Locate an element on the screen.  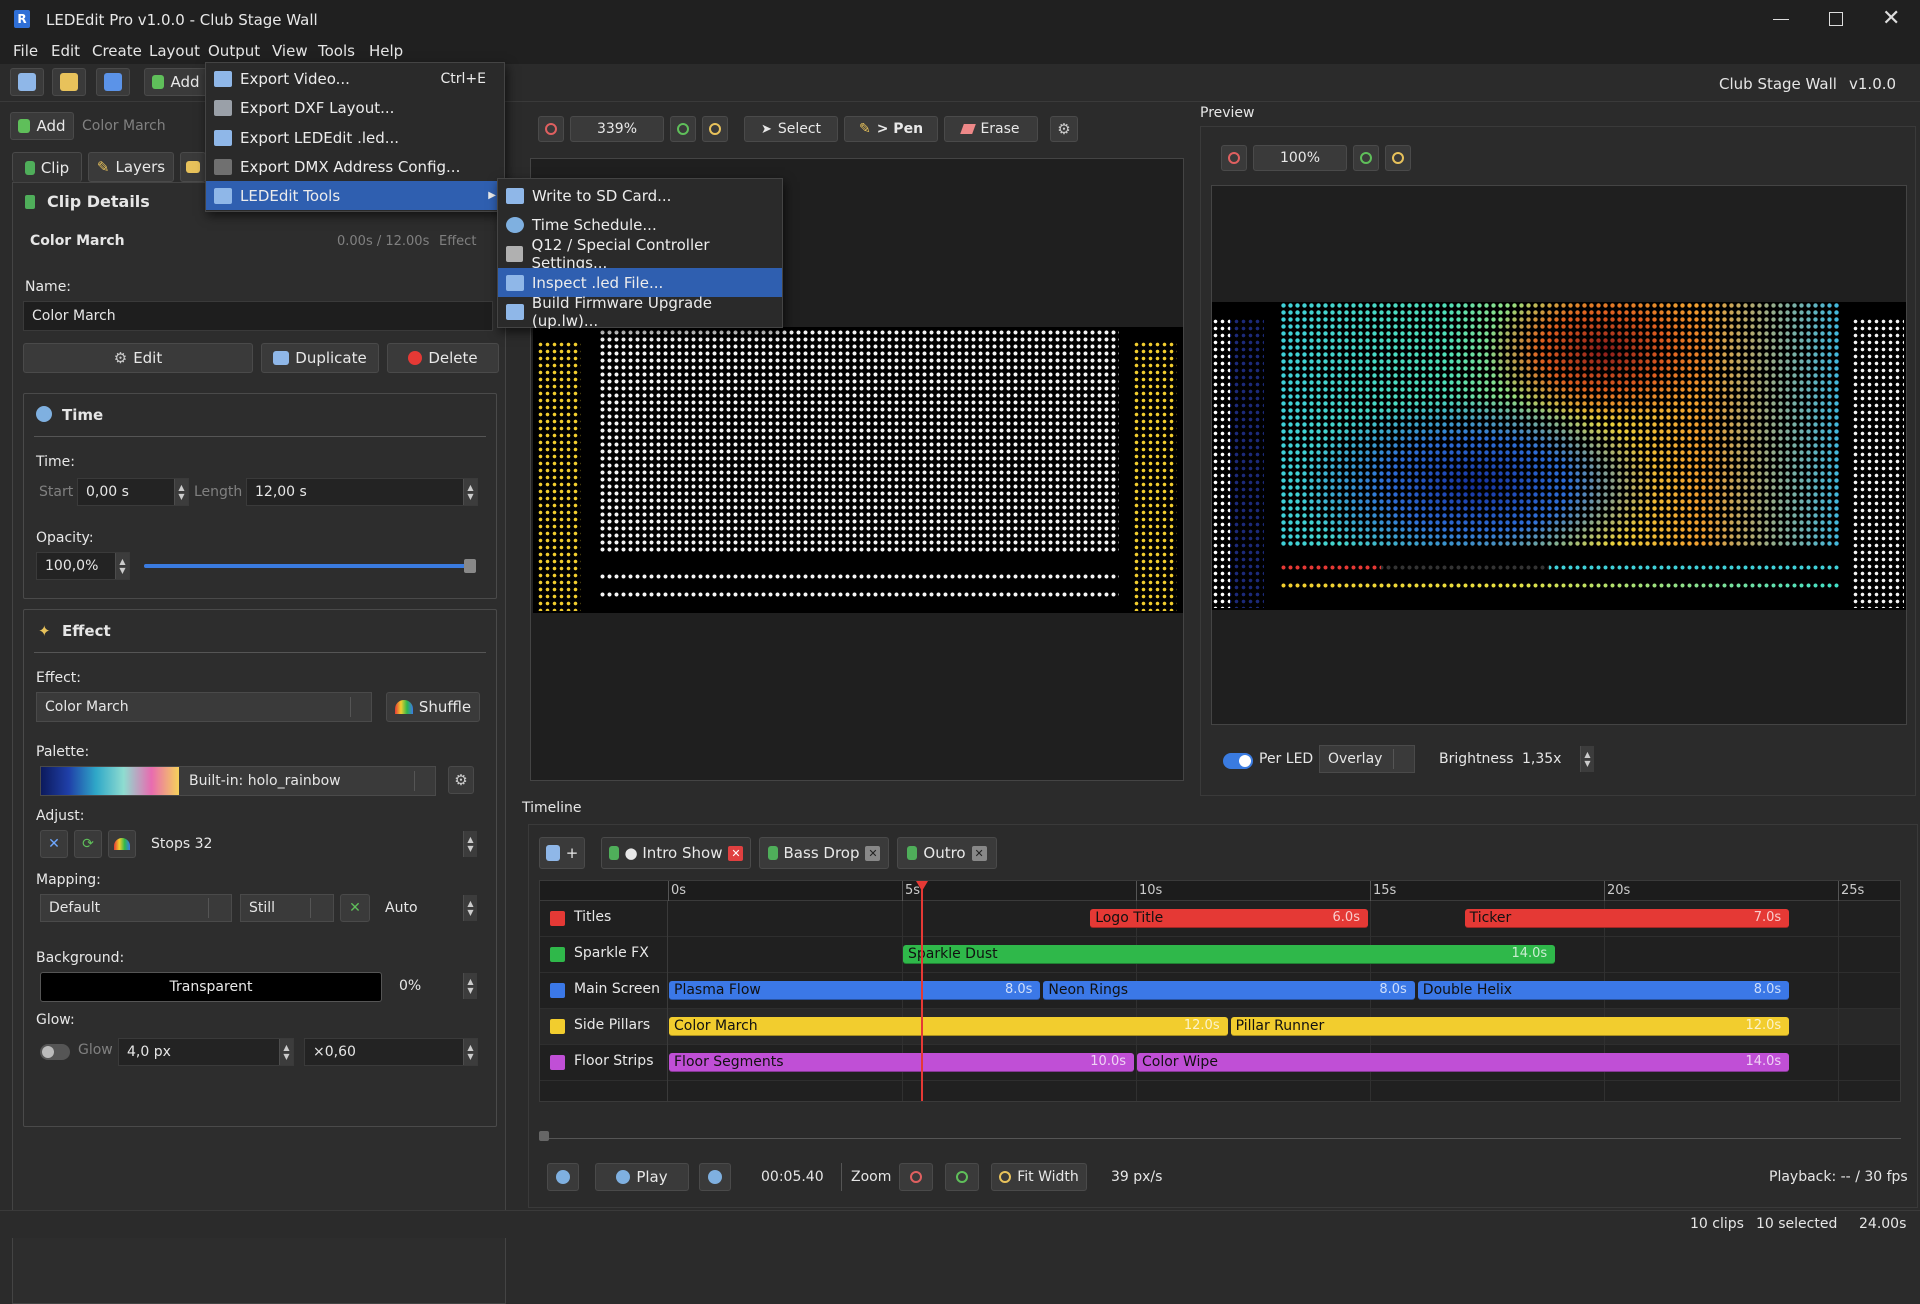
fit-width-button: Fit Width is located at coordinates (1039, 1177).